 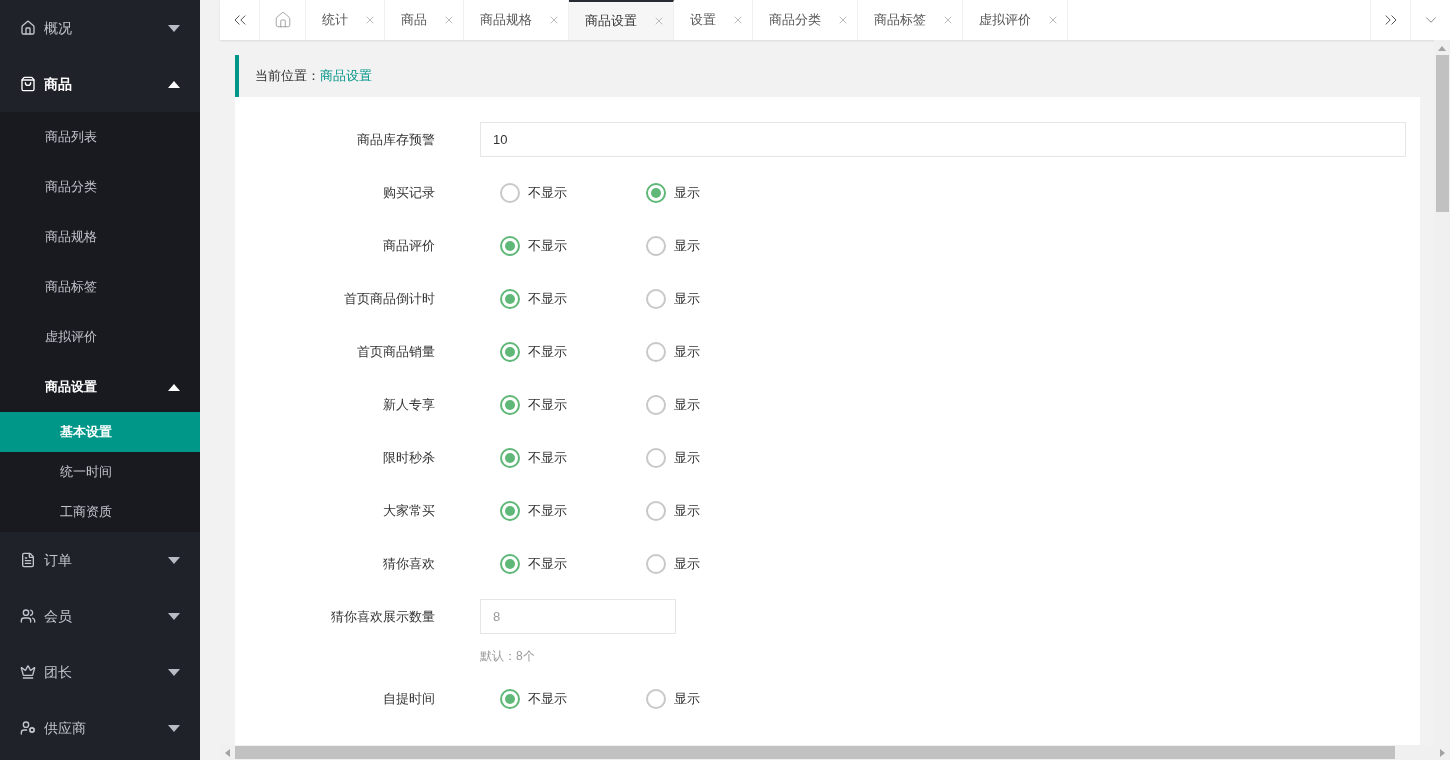 What do you see at coordinates (943, 139) in the screenshot?
I see `input-field: 10` at bounding box center [943, 139].